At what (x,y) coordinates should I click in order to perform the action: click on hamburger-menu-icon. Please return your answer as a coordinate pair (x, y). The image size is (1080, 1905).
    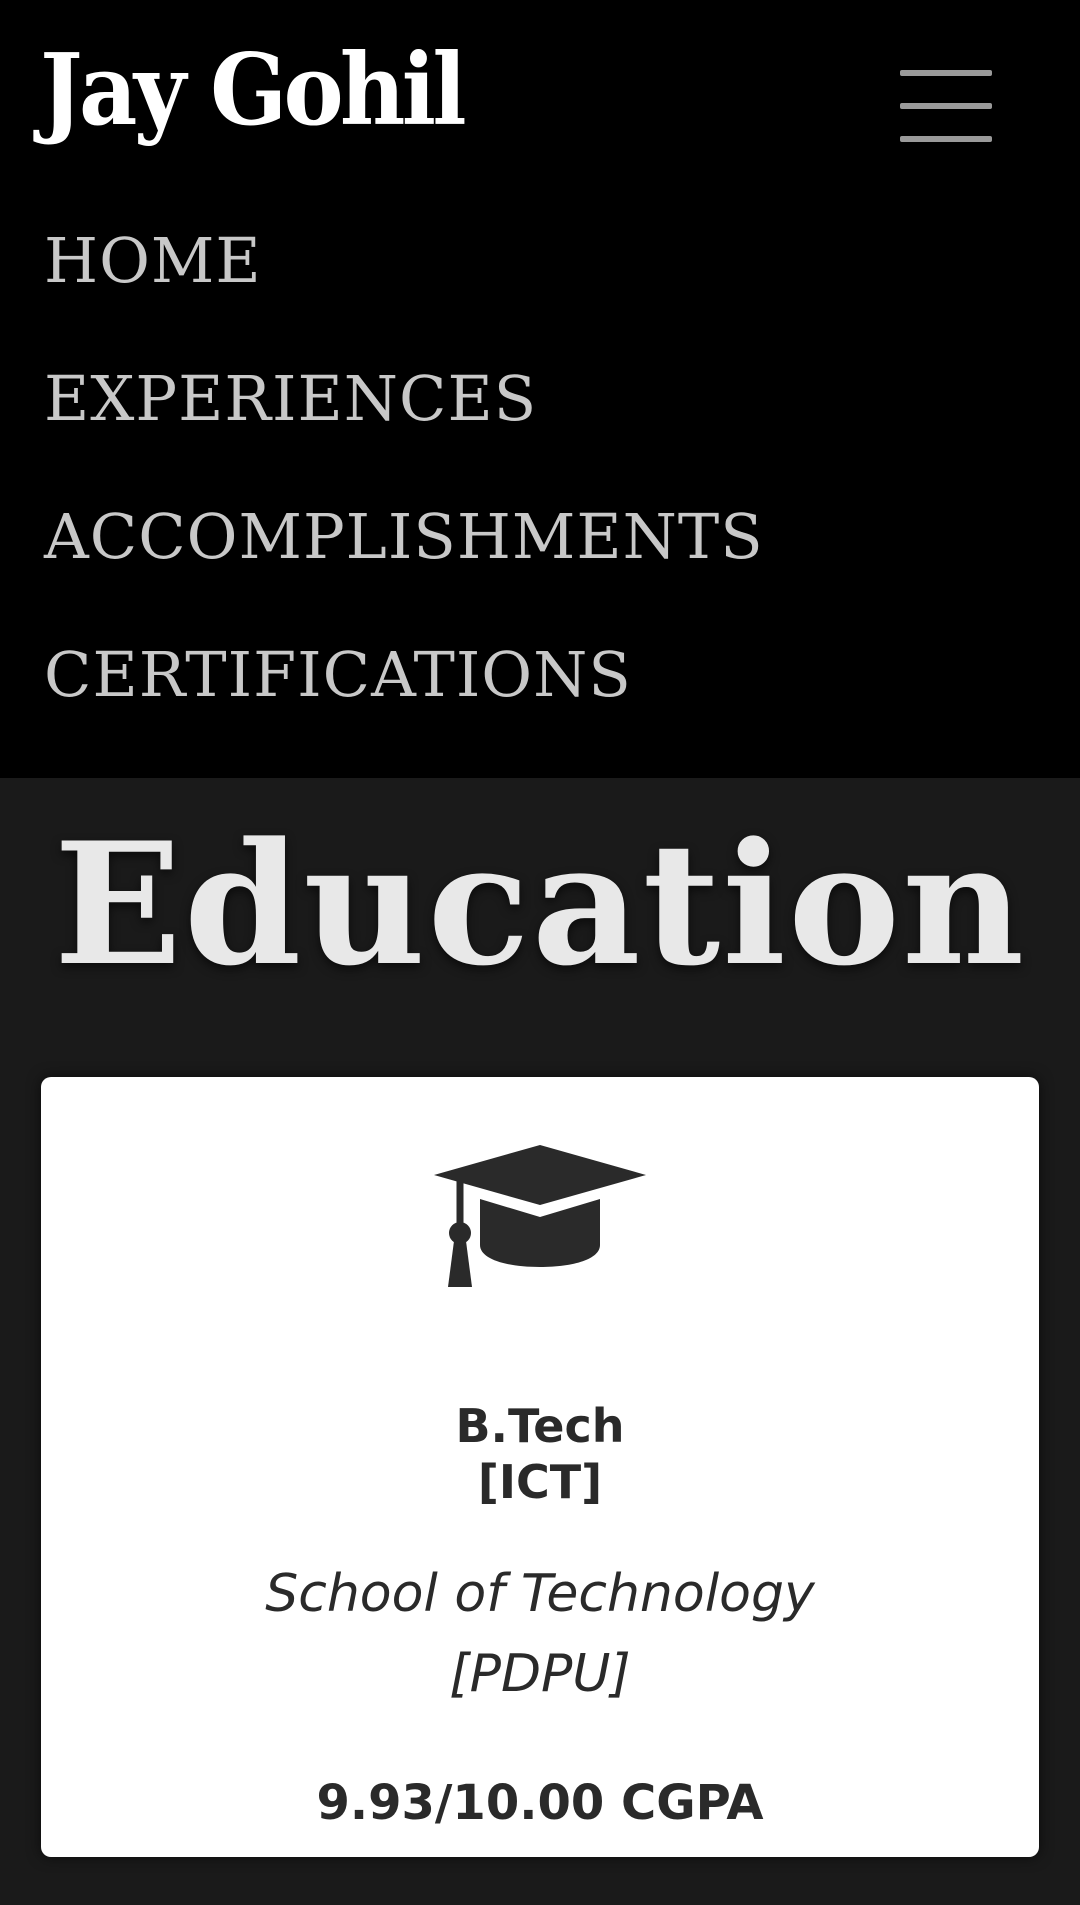
    Looking at the image, I should click on (946, 106).